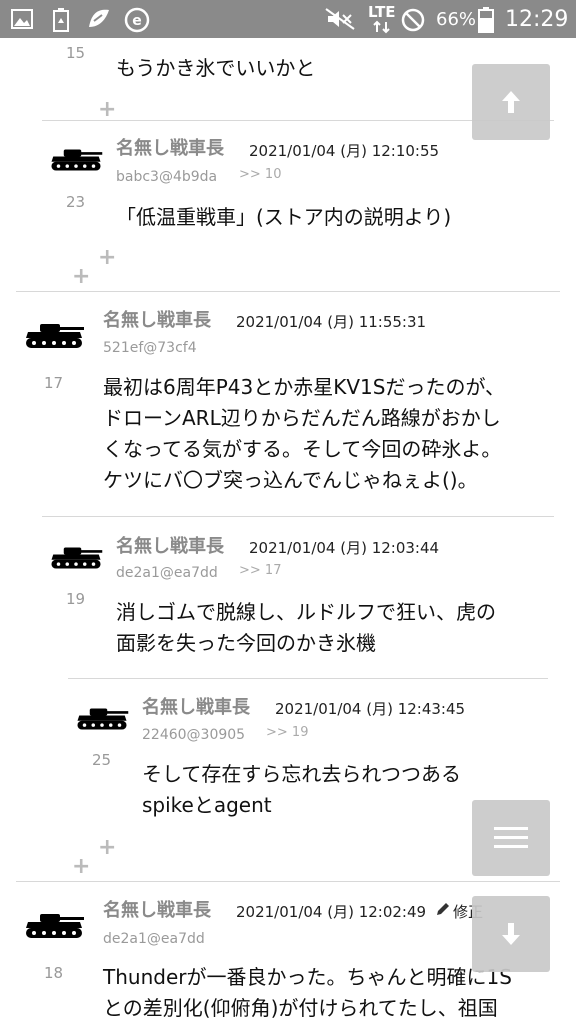  What do you see at coordinates (344, 548) in the screenshot?
I see `post-date: 2021/01/04 (月) 12:03:44` at bounding box center [344, 548].